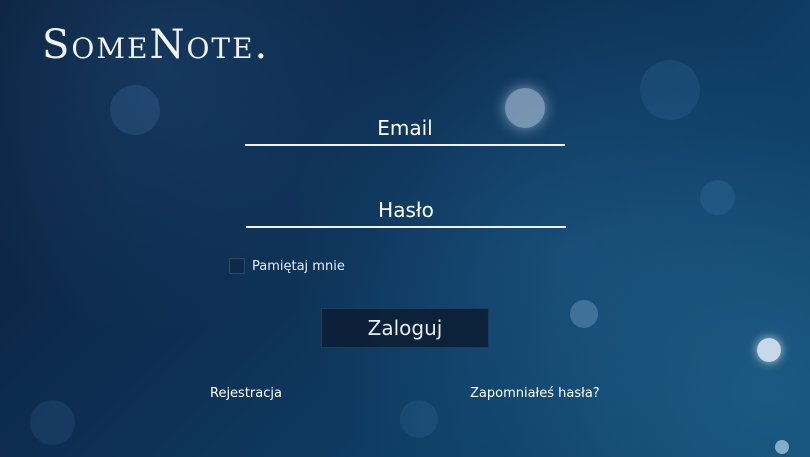  Describe the element at coordinates (298, 266) in the screenshot. I see `remember-me-label: Pamiętaj mnie` at that location.